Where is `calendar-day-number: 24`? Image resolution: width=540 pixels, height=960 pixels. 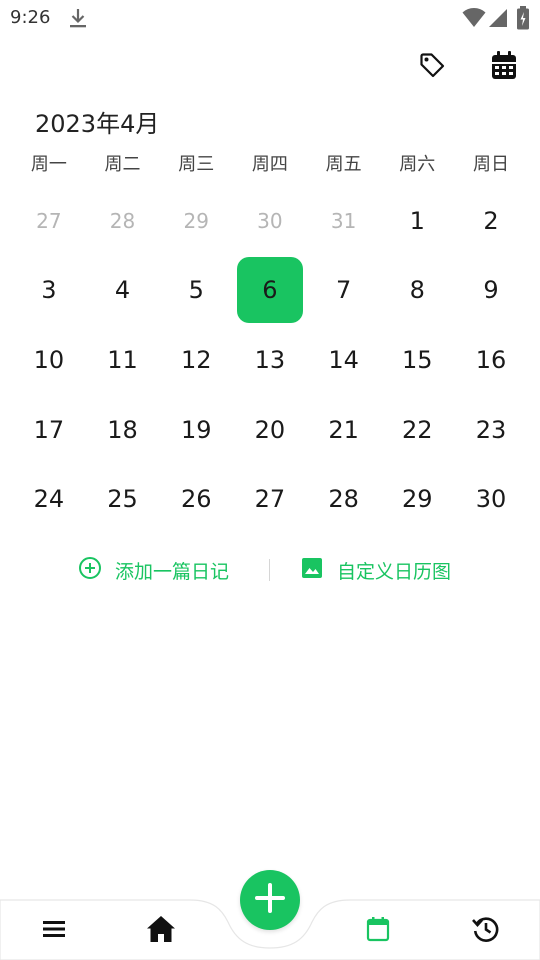
calendar-day-number: 24 is located at coordinates (49, 499).